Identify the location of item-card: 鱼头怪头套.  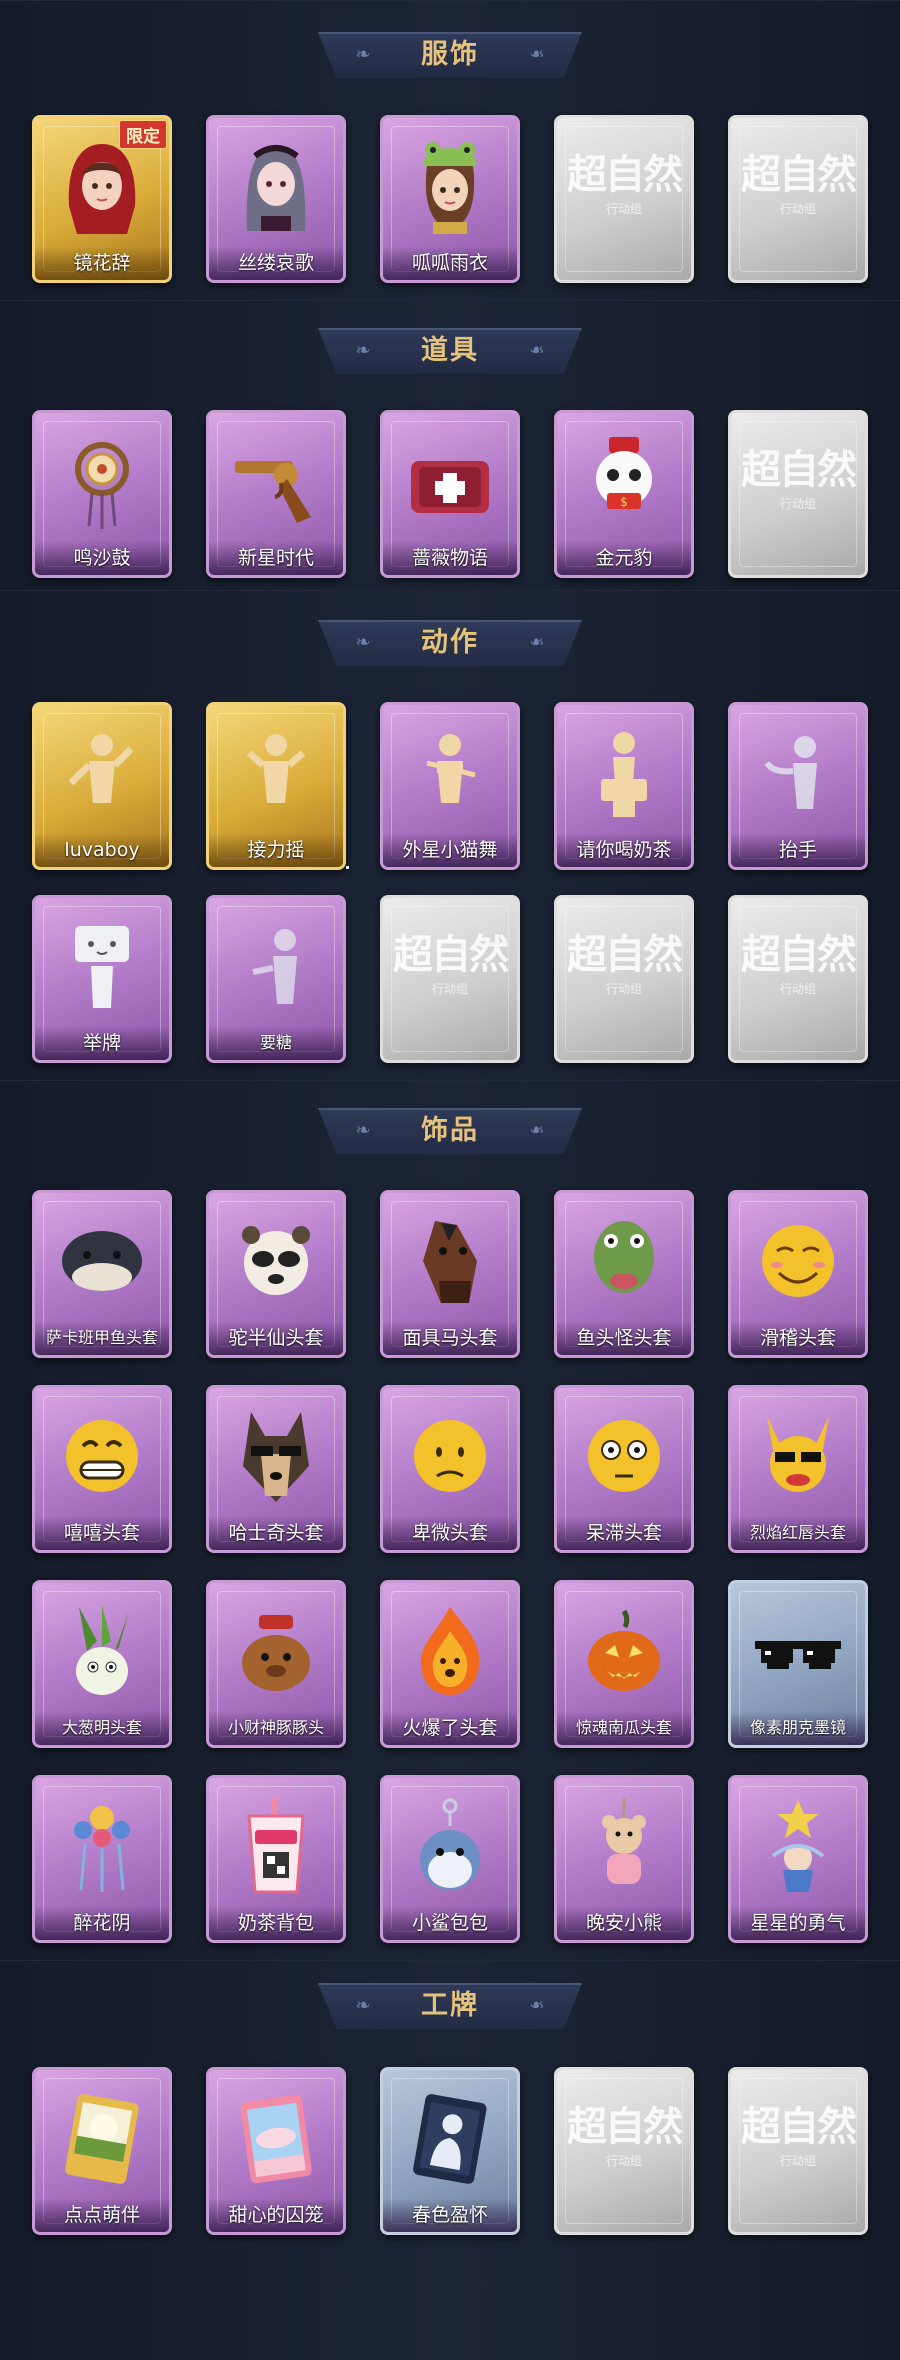
(624, 1274).